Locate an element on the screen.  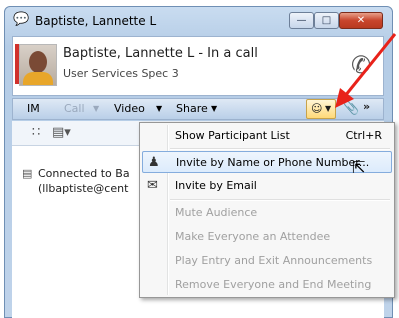
avatar is located at coordinates (38, 65).